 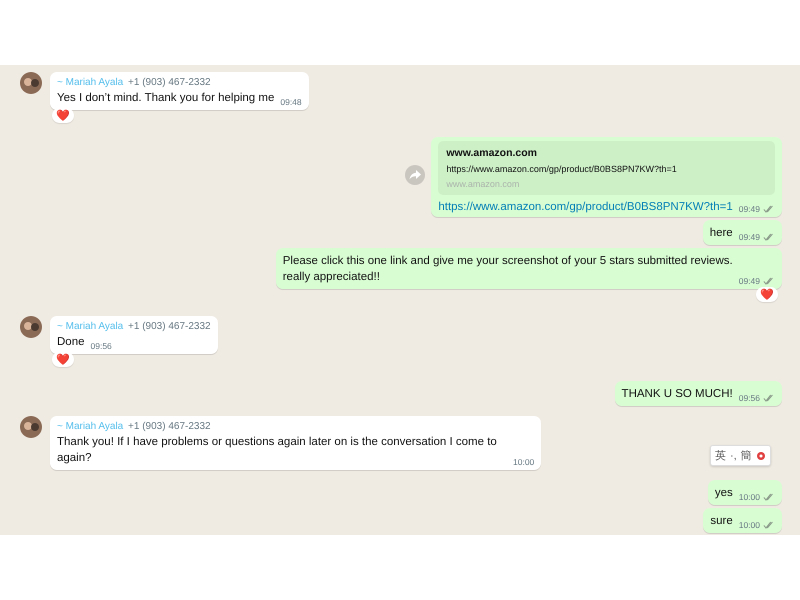 What do you see at coordinates (562, 169) in the screenshot?
I see `preview-url: https://www.amazon.com/gp/product/B0BS8PN7KW?th=1` at bounding box center [562, 169].